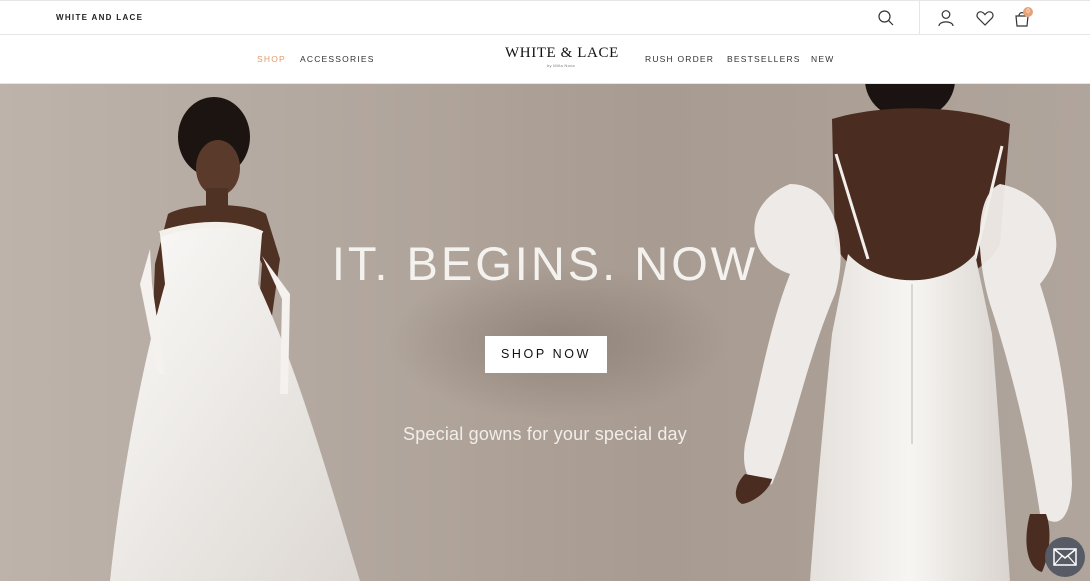 The width and height of the screenshot is (1090, 581). What do you see at coordinates (546, 354) in the screenshot?
I see `shop-now-button: SHOP NOW` at bounding box center [546, 354].